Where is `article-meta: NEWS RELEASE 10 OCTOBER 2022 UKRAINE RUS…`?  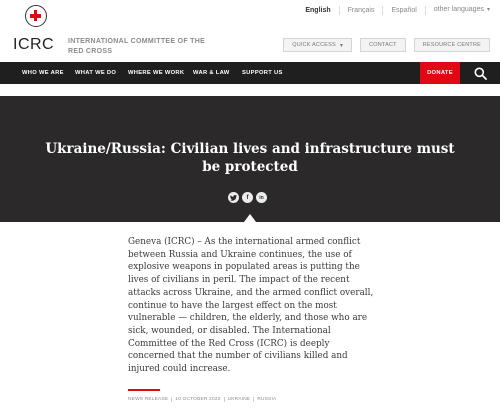
article-meta: NEWS RELEASE 10 OCTOBER 2022 UKRAINE RUS… is located at coordinates (203, 399).